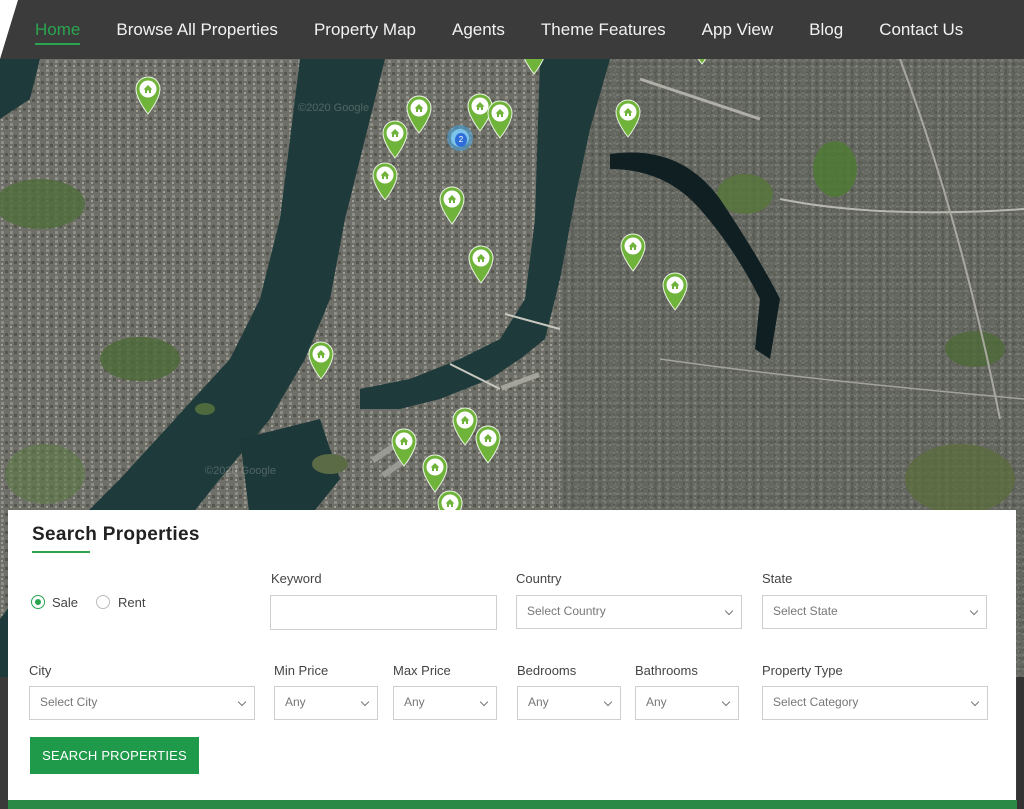 Image resolution: width=1024 pixels, height=809 pixels. What do you see at coordinates (296, 578) in the screenshot?
I see `keyword-label: Keyword` at bounding box center [296, 578].